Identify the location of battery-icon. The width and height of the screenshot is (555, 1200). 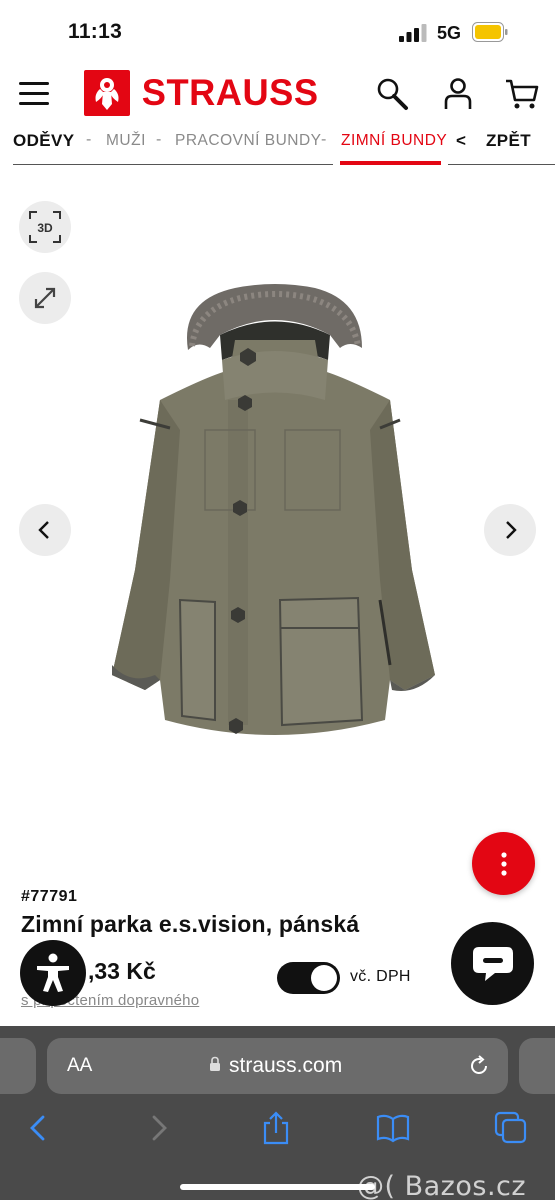
(490, 32).